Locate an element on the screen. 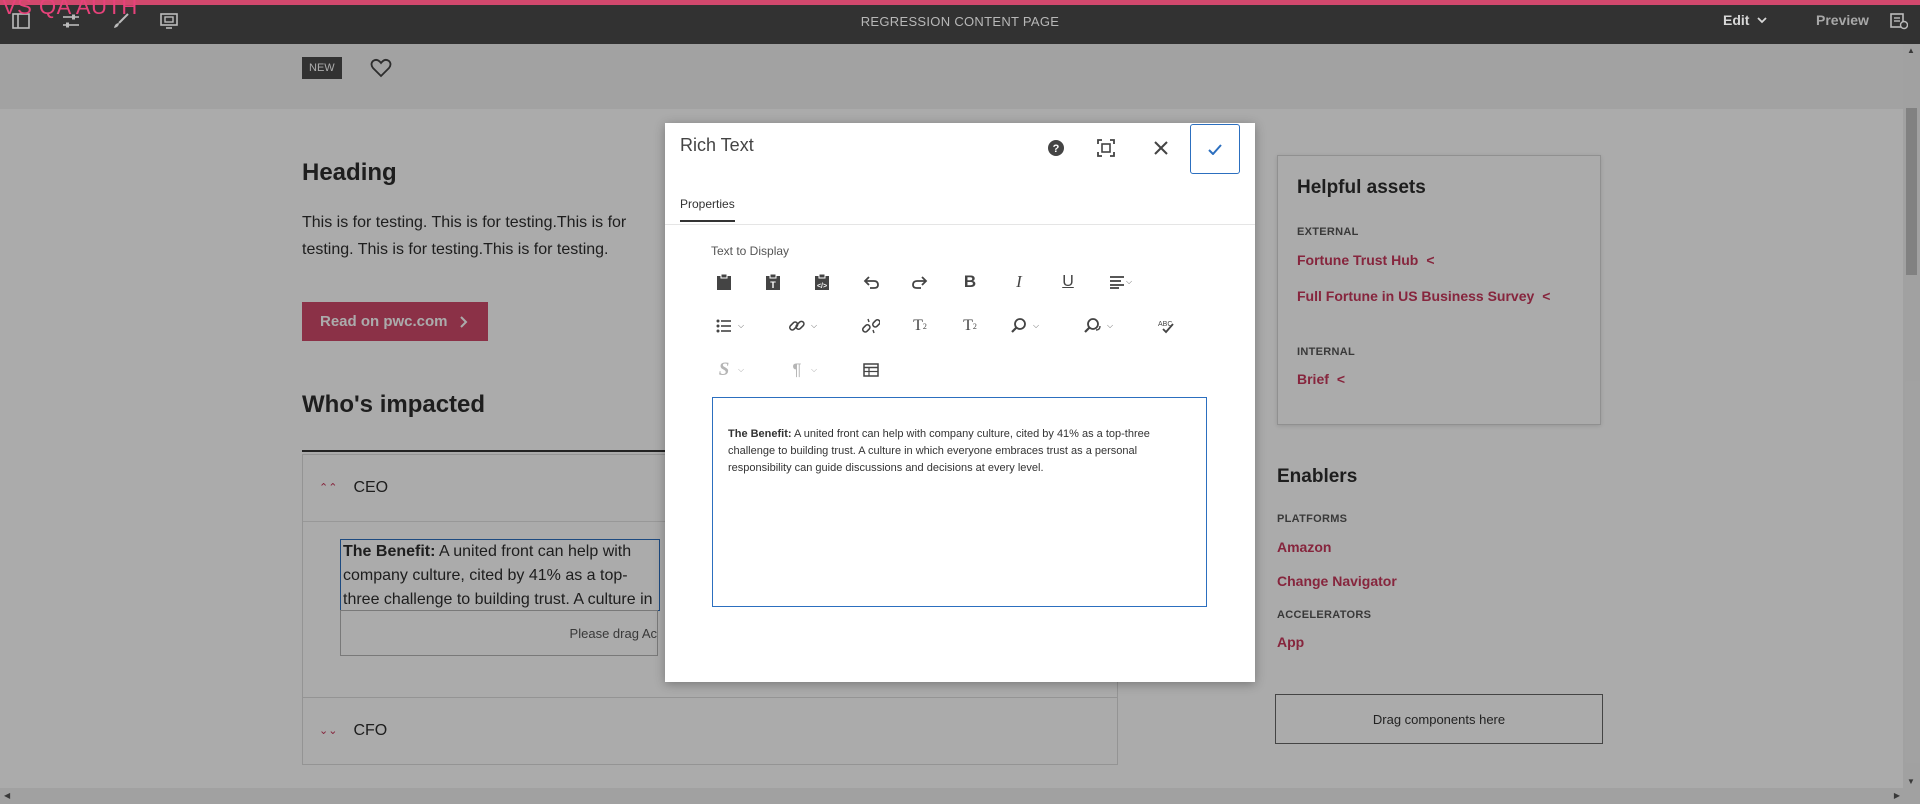  redo-icon is located at coordinates (920, 282).